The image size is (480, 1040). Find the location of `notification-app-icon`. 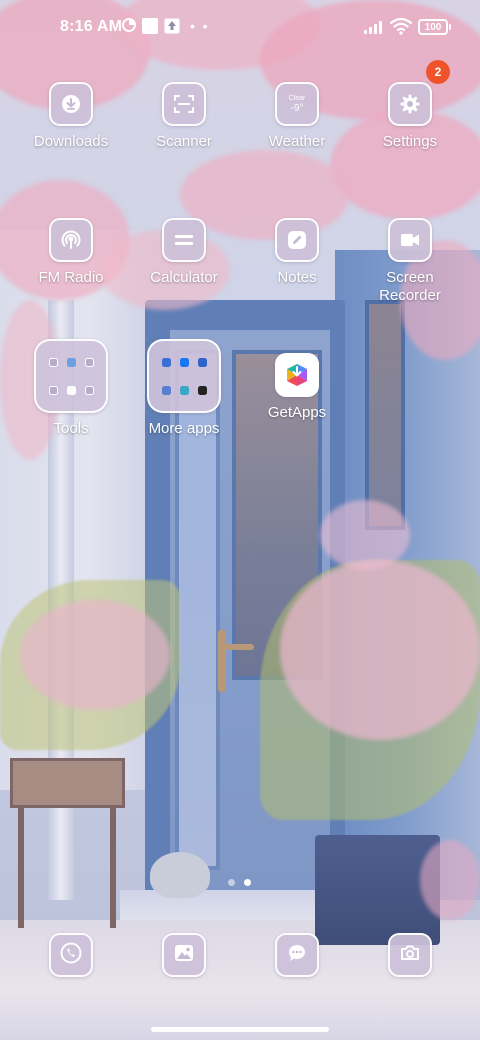

notification-app-icon is located at coordinates (150, 26).